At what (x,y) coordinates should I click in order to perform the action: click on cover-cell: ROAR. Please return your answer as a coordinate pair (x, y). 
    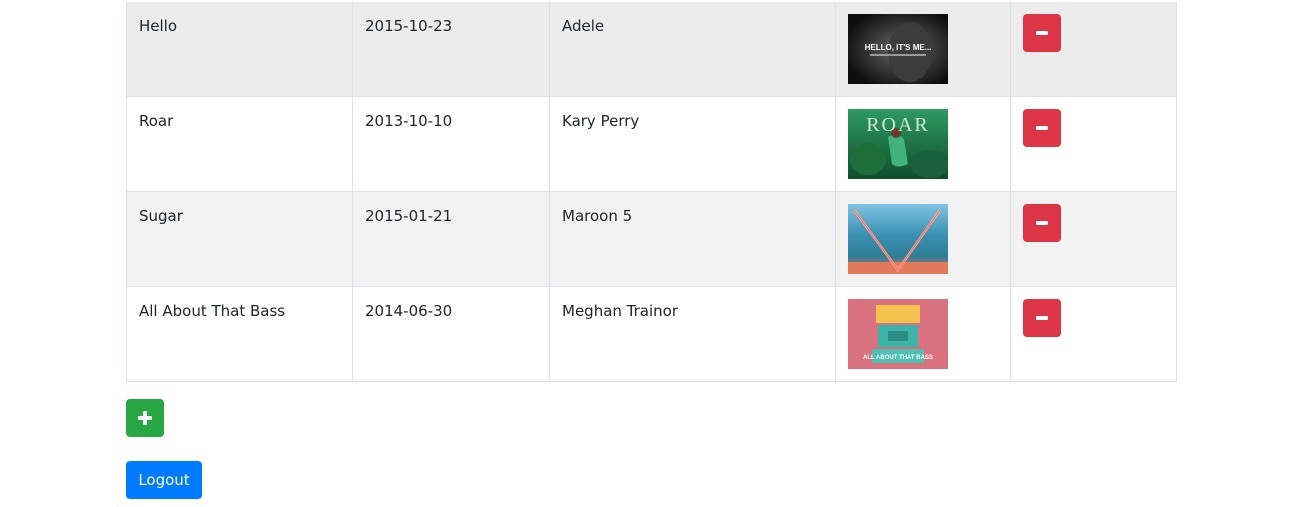
    Looking at the image, I should click on (923, 144).